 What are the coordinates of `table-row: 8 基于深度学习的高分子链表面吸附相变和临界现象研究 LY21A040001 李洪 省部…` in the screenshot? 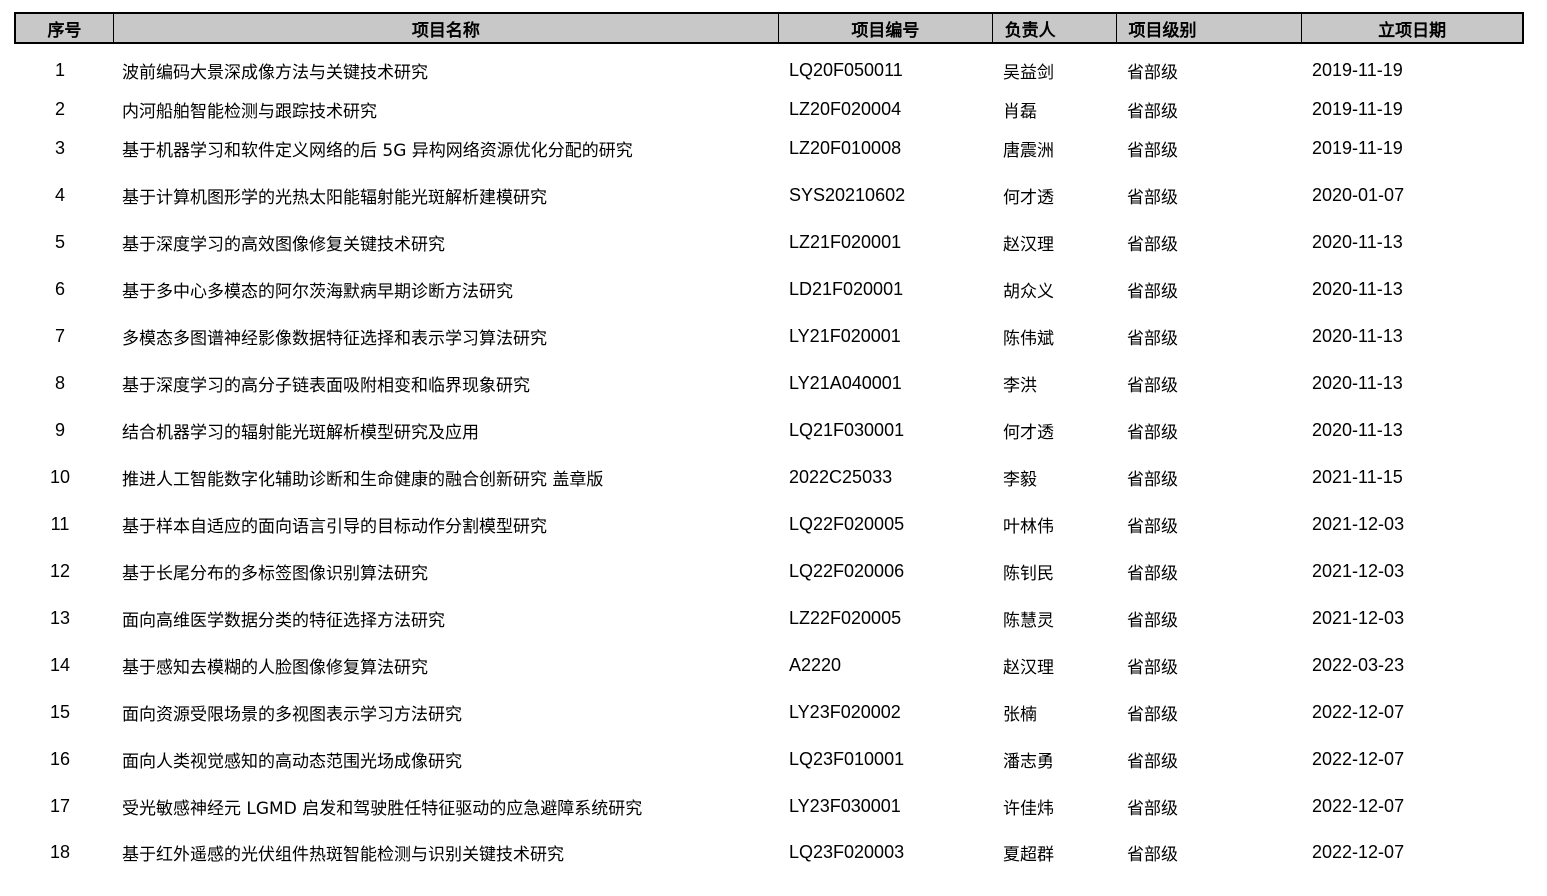 It's located at (768, 383).